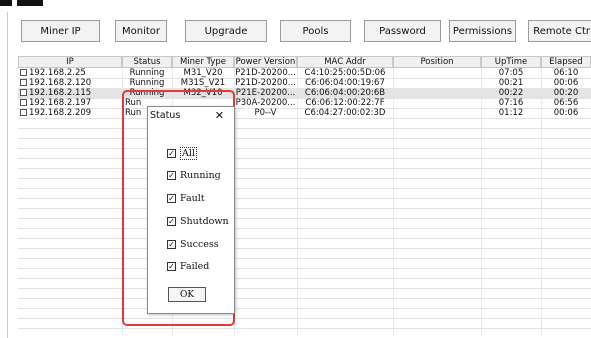 The width and height of the screenshot is (591, 338). I want to click on monitor-button: Monitor, so click(141, 31).